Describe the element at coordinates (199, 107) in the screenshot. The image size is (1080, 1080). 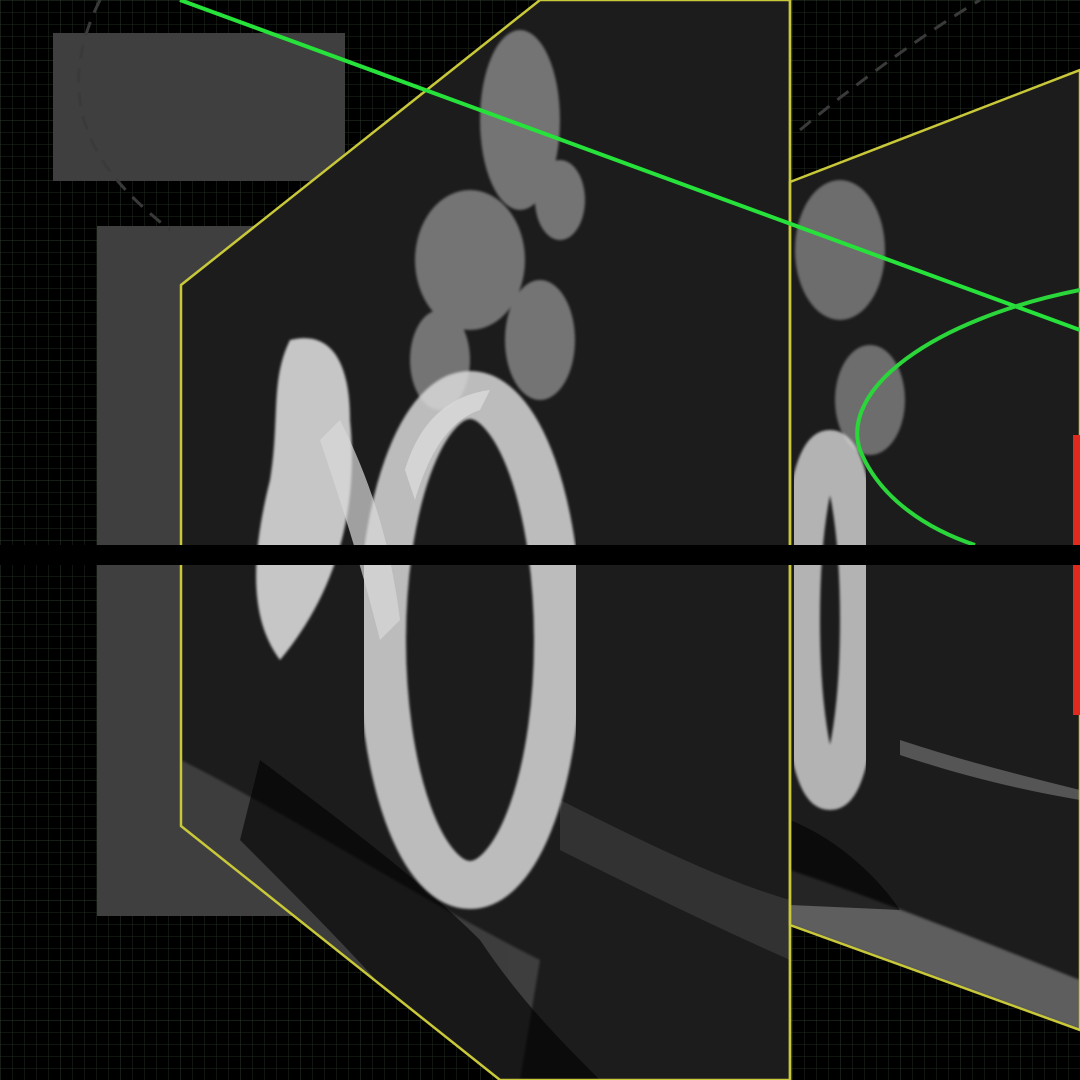
I see `backdrop-block-top` at that location.